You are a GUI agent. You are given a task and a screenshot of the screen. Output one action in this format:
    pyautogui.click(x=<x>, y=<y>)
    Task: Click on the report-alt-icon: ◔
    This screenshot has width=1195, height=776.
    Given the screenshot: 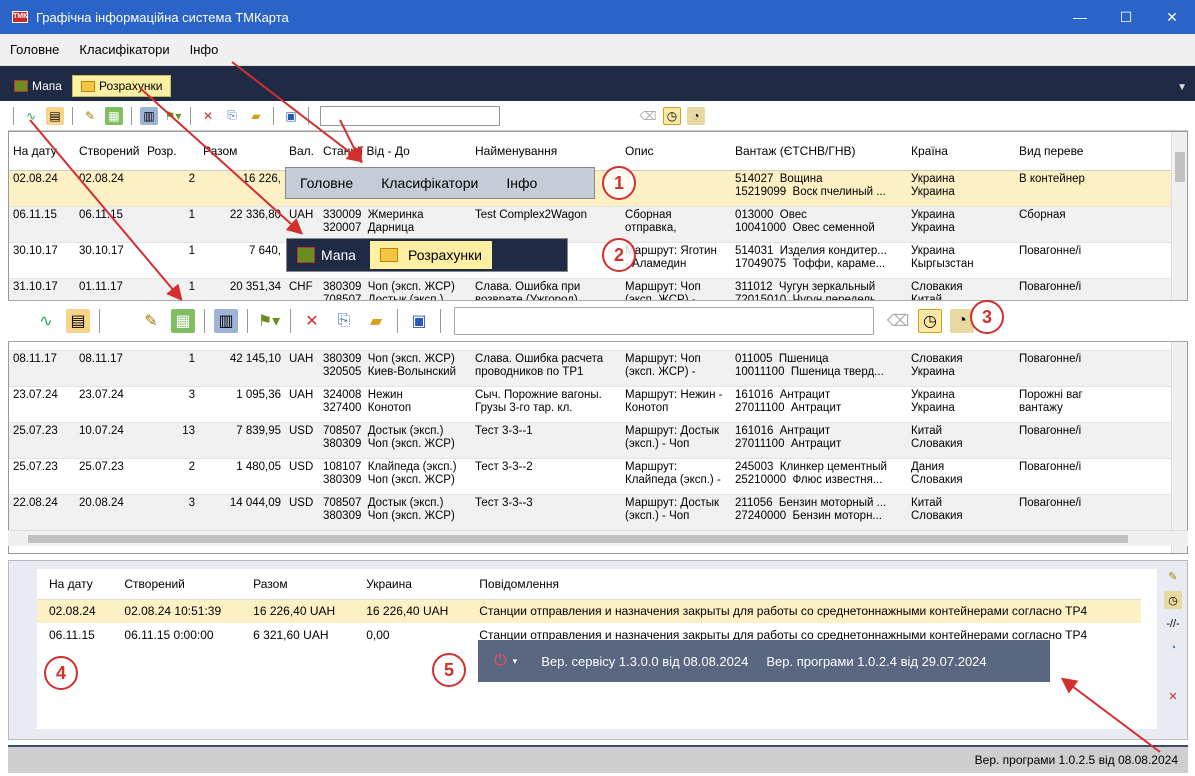 What is the action you would take?
    pyautogui.click(x=696, y=115)
    